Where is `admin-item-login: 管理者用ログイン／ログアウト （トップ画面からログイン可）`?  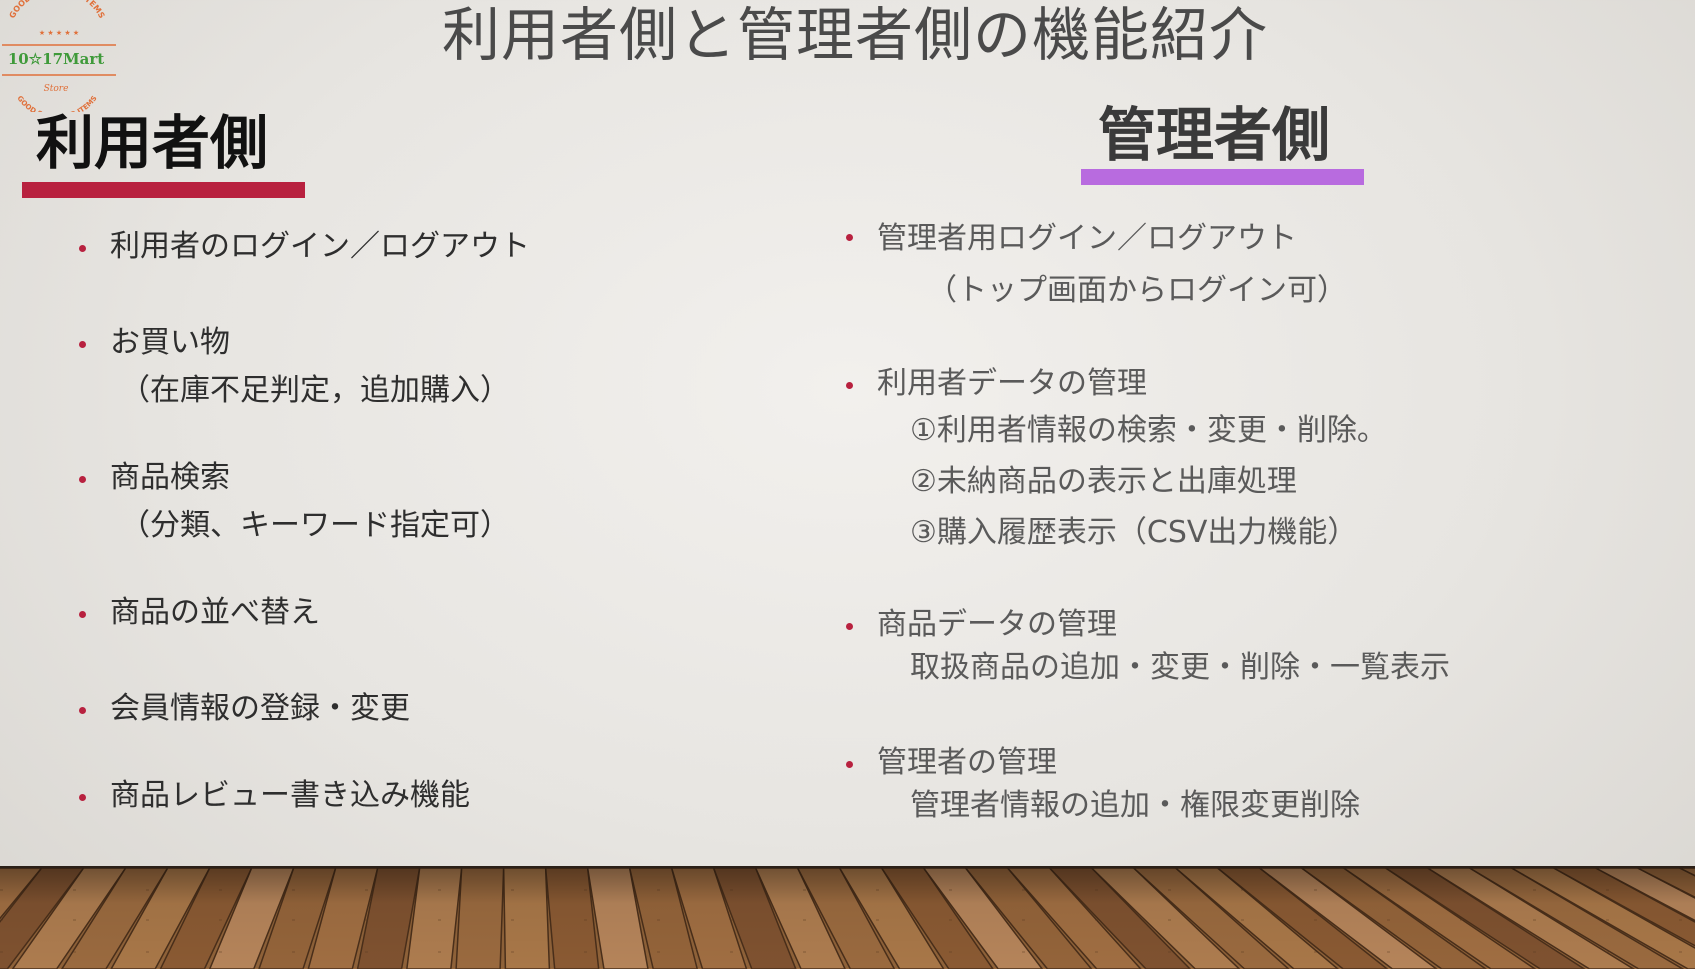 admin-item-login: 管理者用ログイン／ログアウト （トップ画面からログイン可） is located at coordinates (1112, 265).